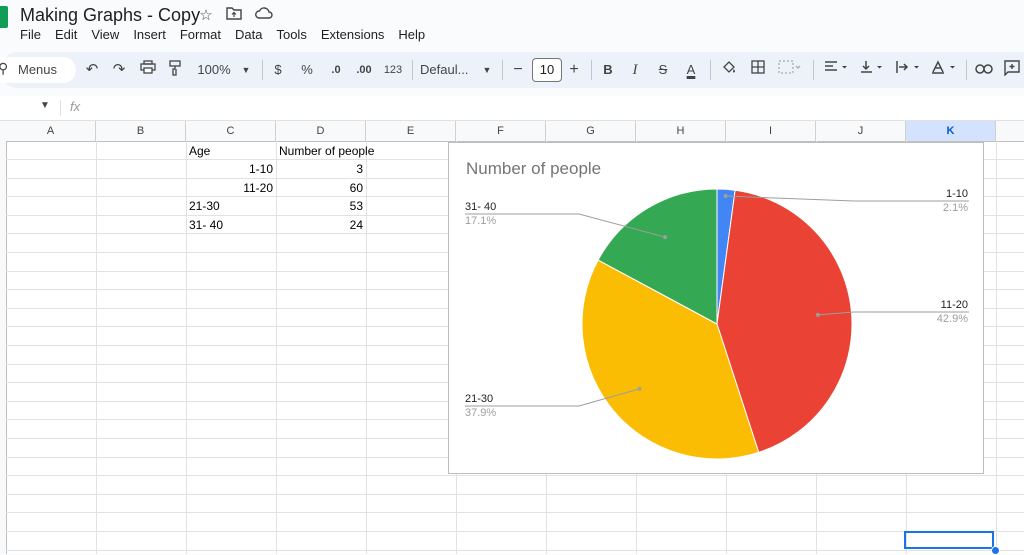 This screenshot has height=555, width=1024. What do you see at coordinates (200, 36) in the screenshot?
I see `menu-format: Format` at bounding box center [200, 36].